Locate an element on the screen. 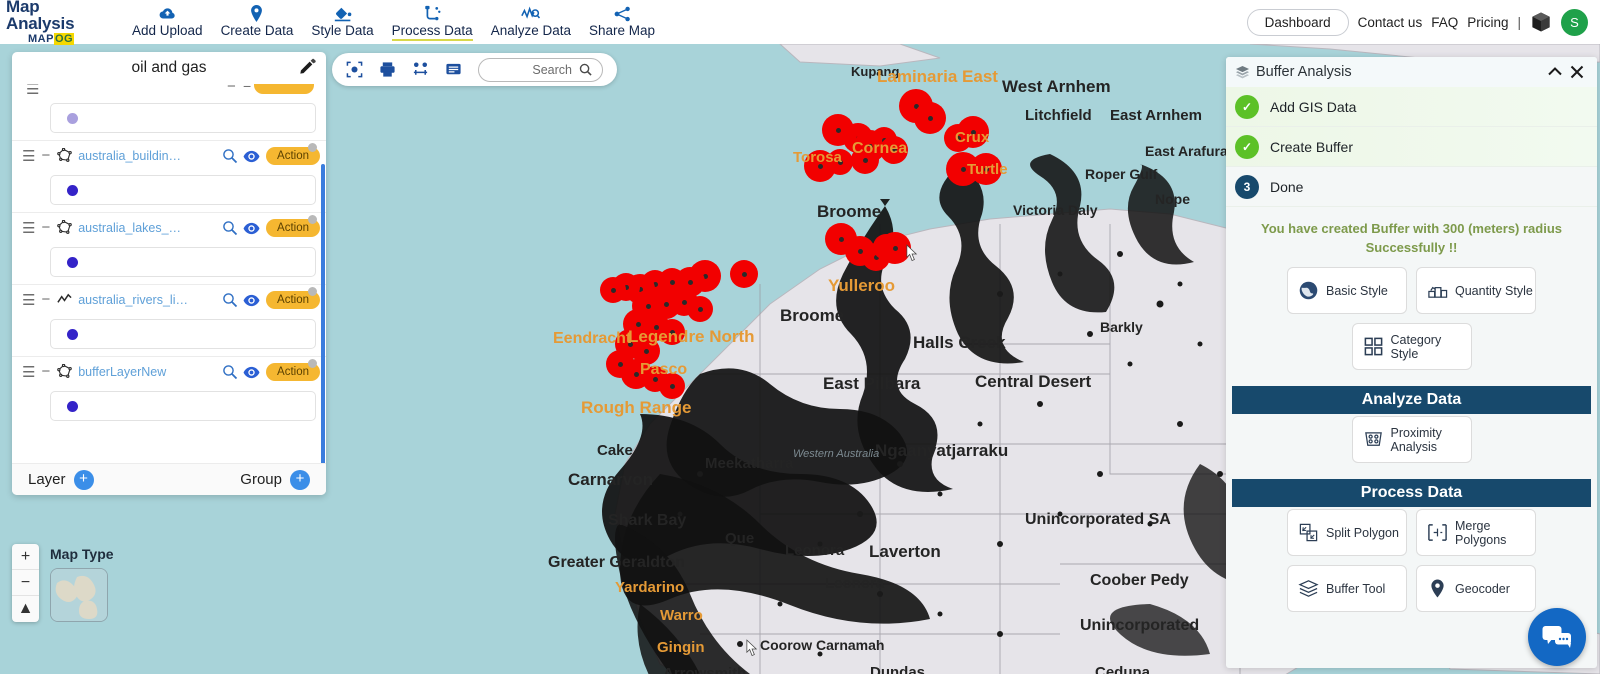  map-pin-icon is located at coordinates (256, 13).